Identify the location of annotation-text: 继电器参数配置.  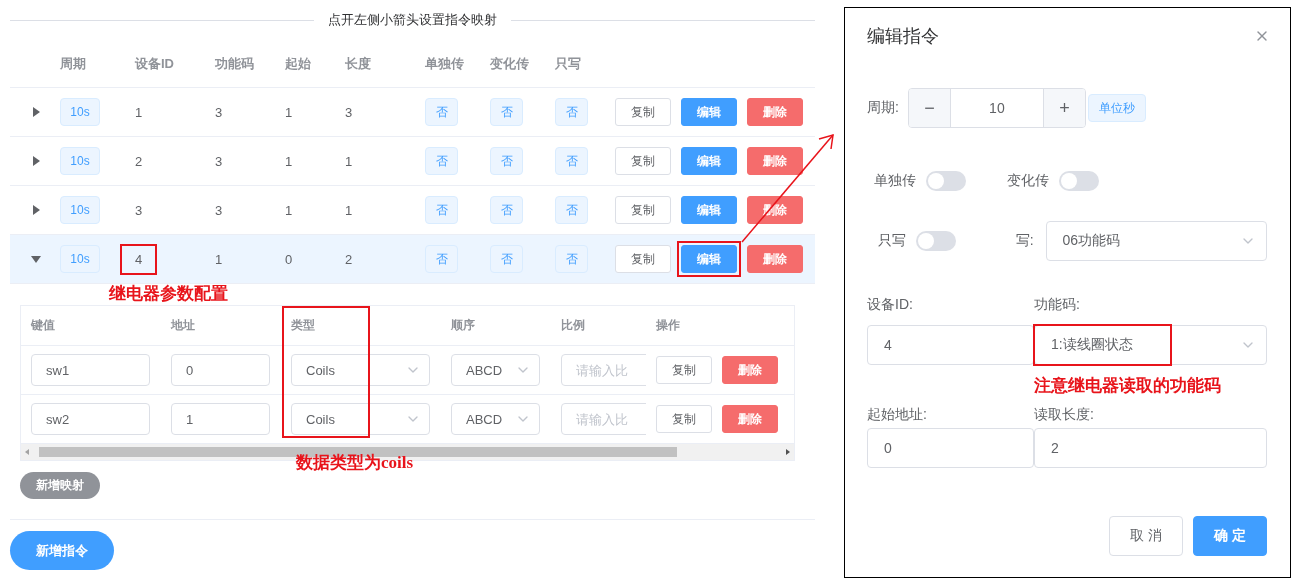
(168, 294).